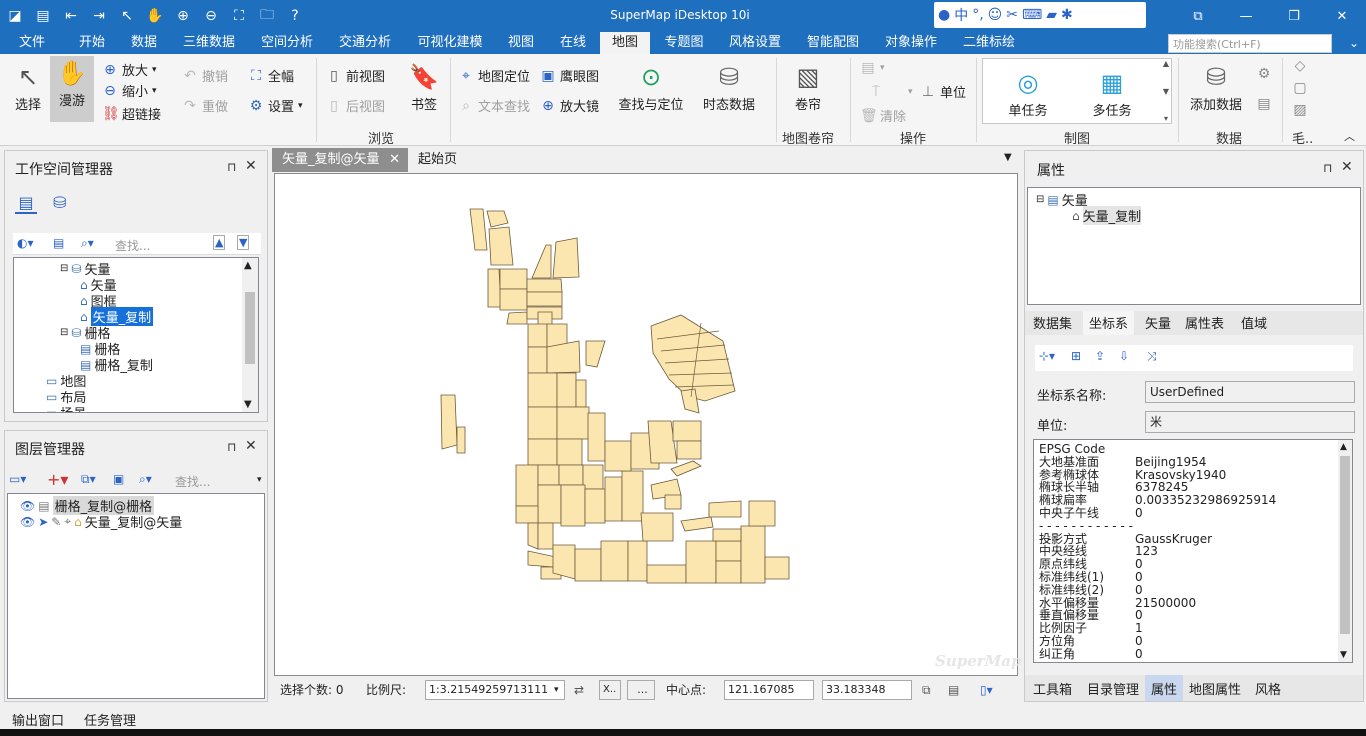 This screenshot has width=1366, height=736. I want to click on tab-dataset: 数据集, so click(1052, 322).